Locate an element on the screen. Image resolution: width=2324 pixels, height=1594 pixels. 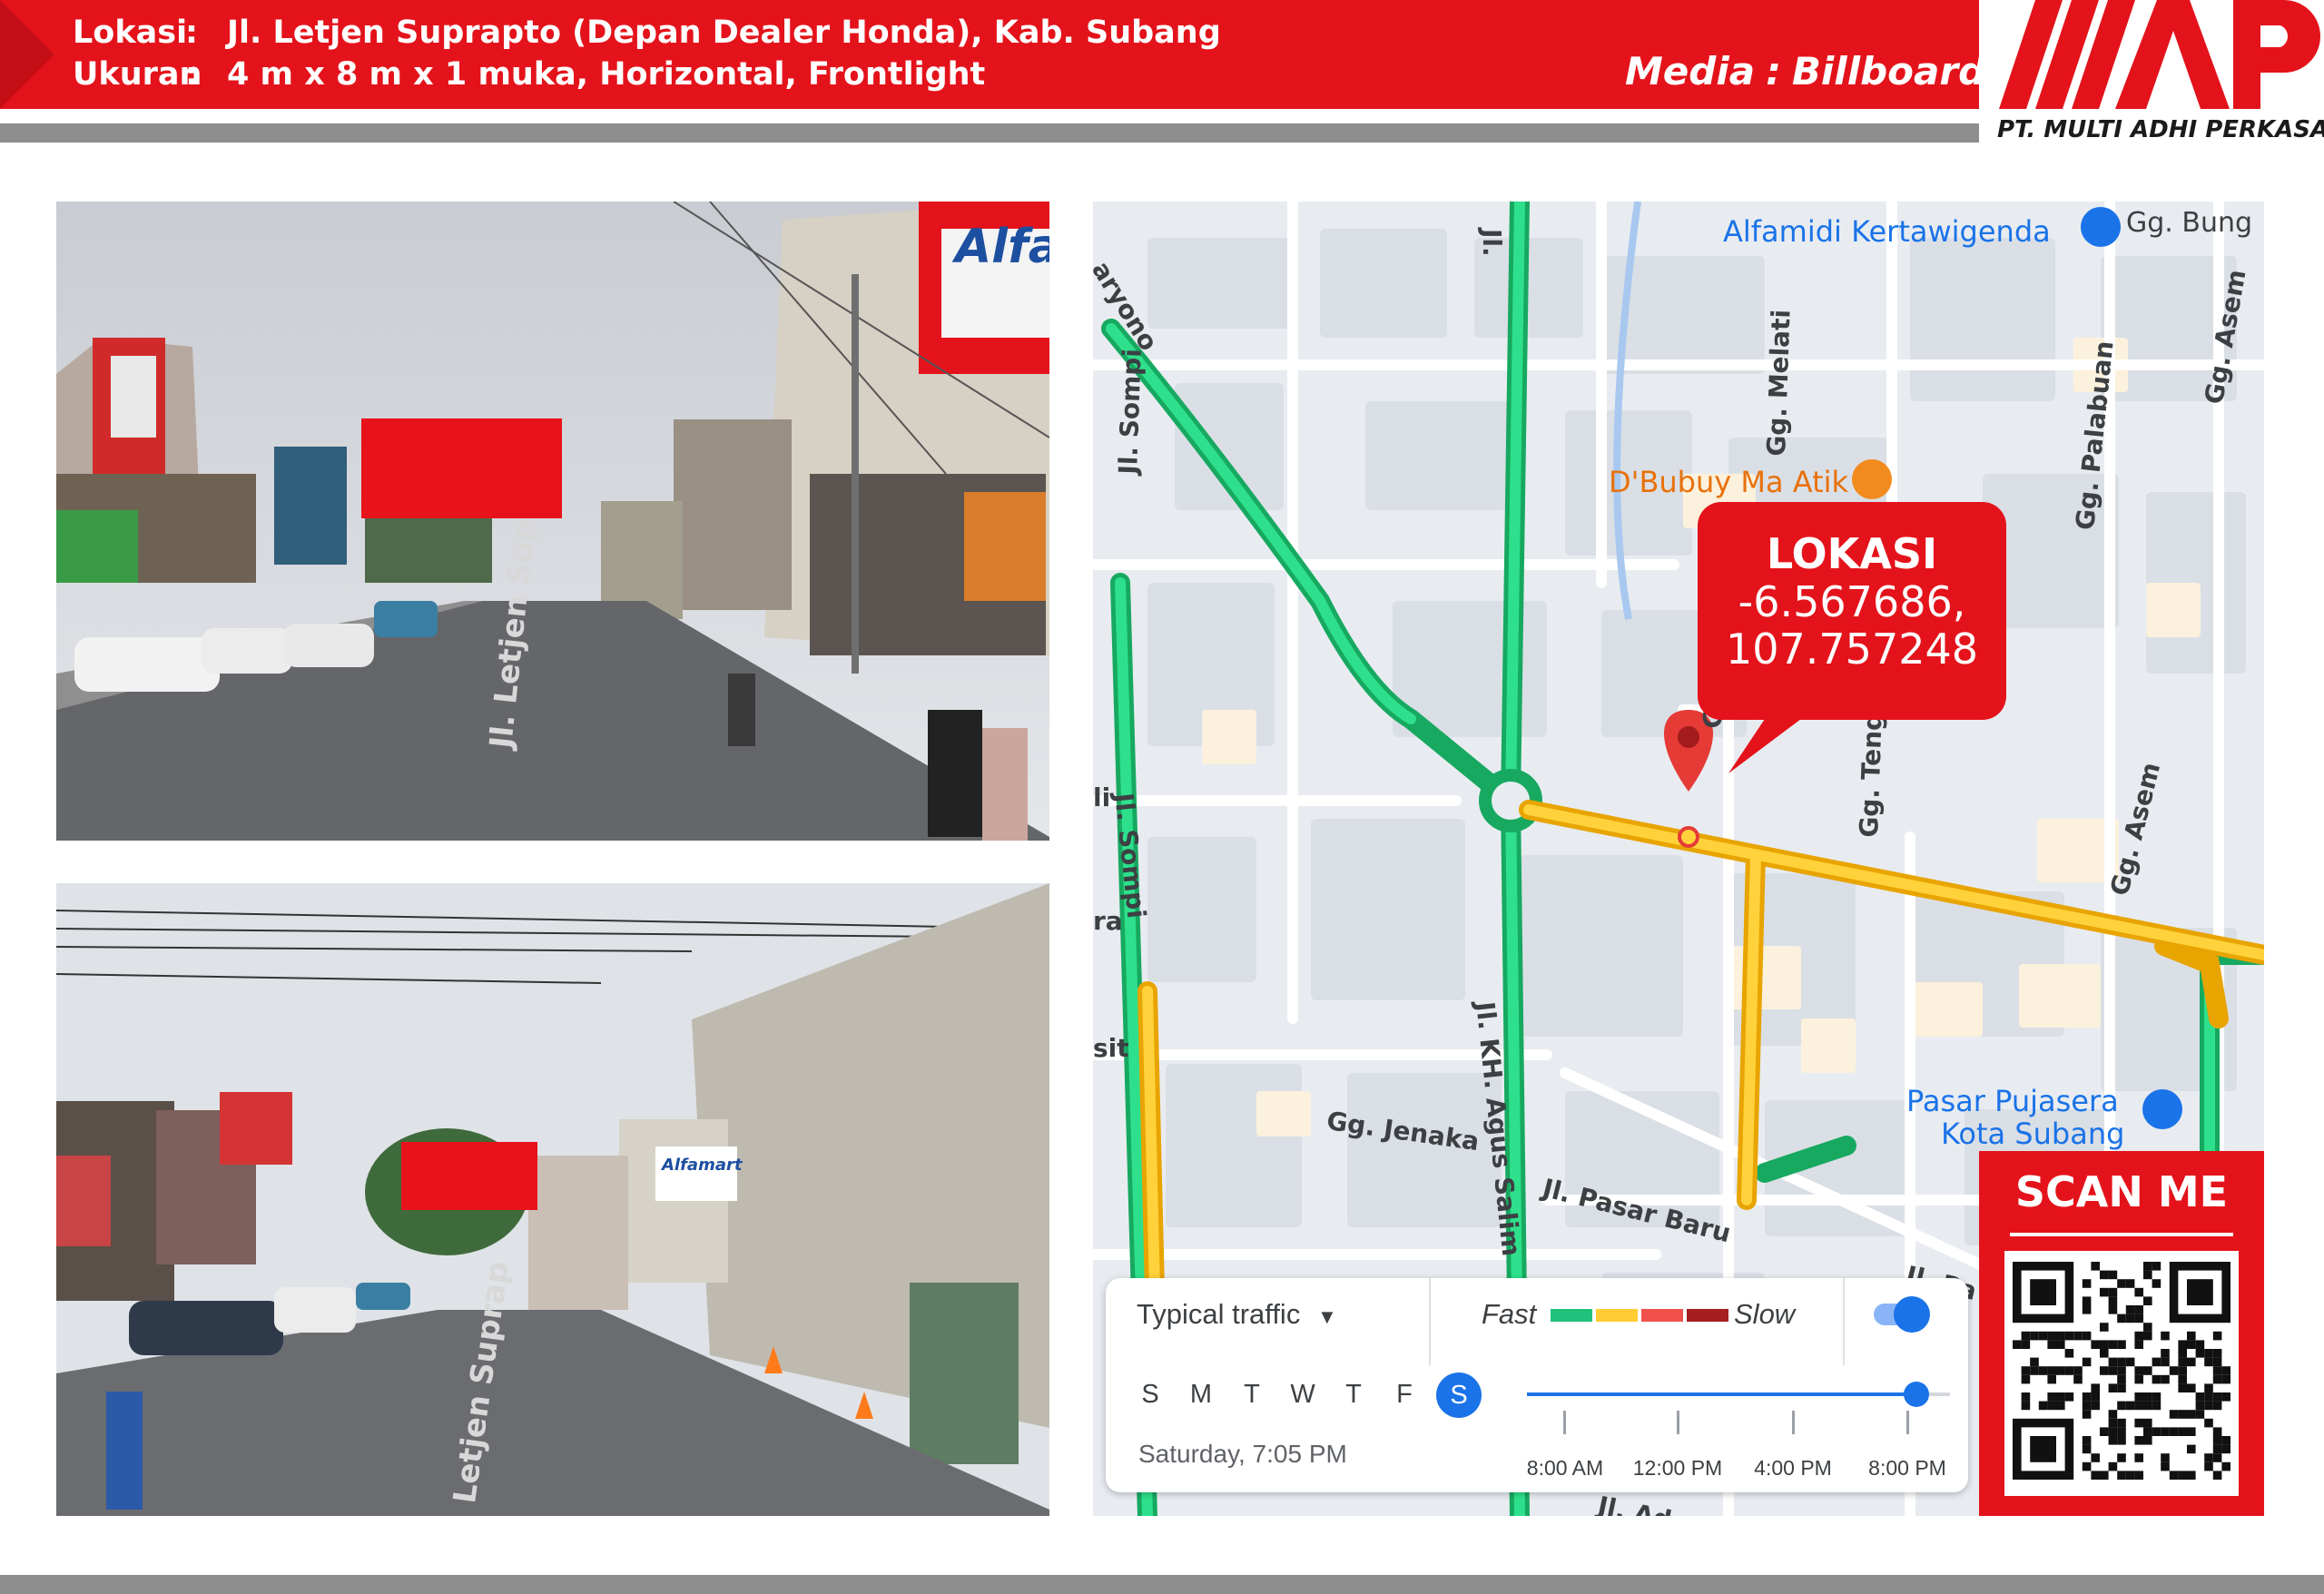
media-label: Media is located at coordinates (1690, 71).